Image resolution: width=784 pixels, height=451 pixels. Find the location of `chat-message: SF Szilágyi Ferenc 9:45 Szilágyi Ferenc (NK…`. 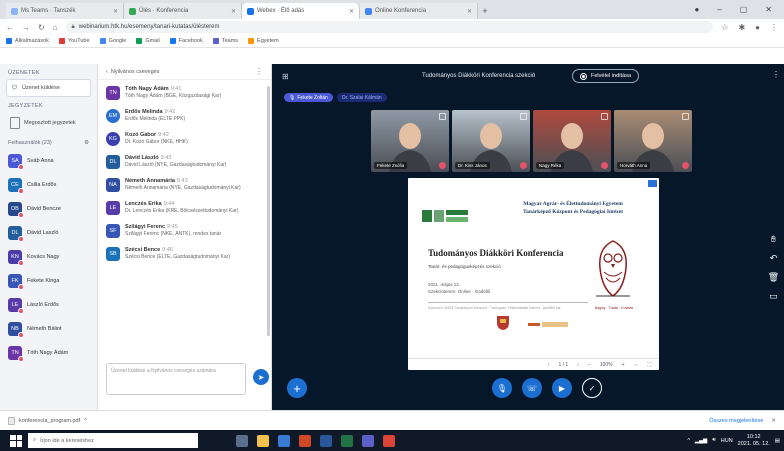

chat-message: SF Szilágyi Ferenc 9:45 Szilágyi Ferenc (NK… is located at coordinates (181, 231).